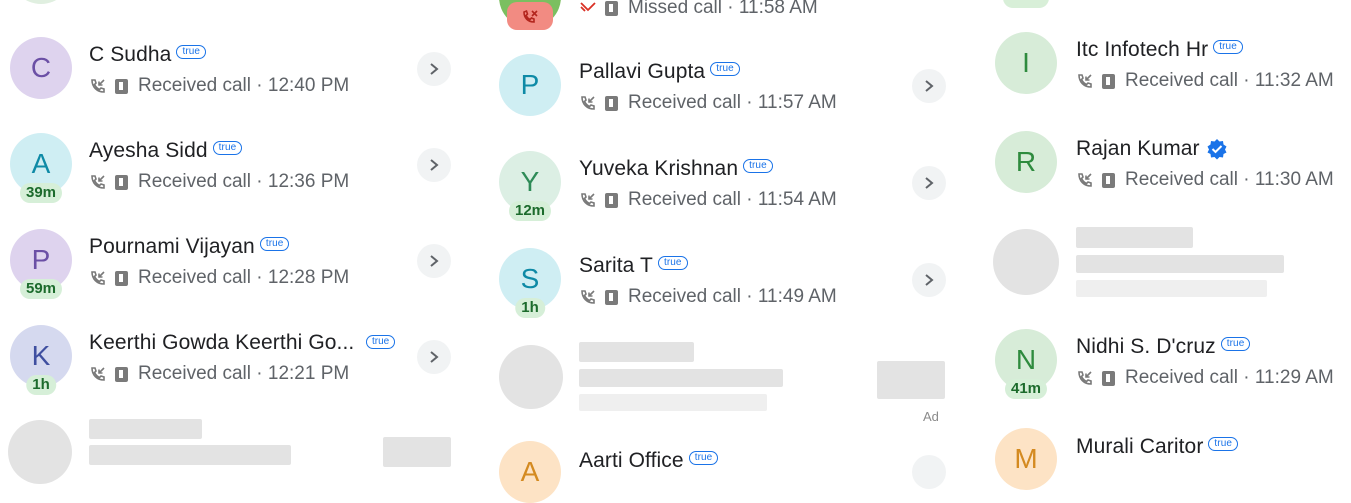 The height and width of the screenshot is (503, 1351). What do you see at coordinates (1152, 149) in the screenshot?
I see `contact-name: Rajan Kumar` at bounding box center [1152, 149].